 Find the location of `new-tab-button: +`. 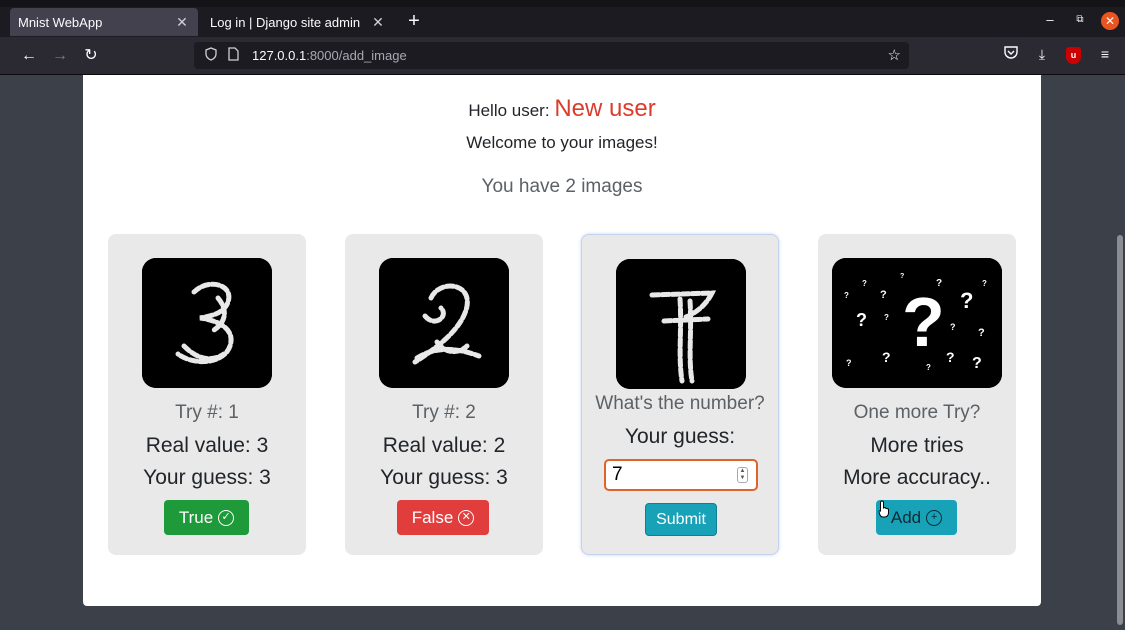

new-tab-button: + is located at coordinates (414, 21).